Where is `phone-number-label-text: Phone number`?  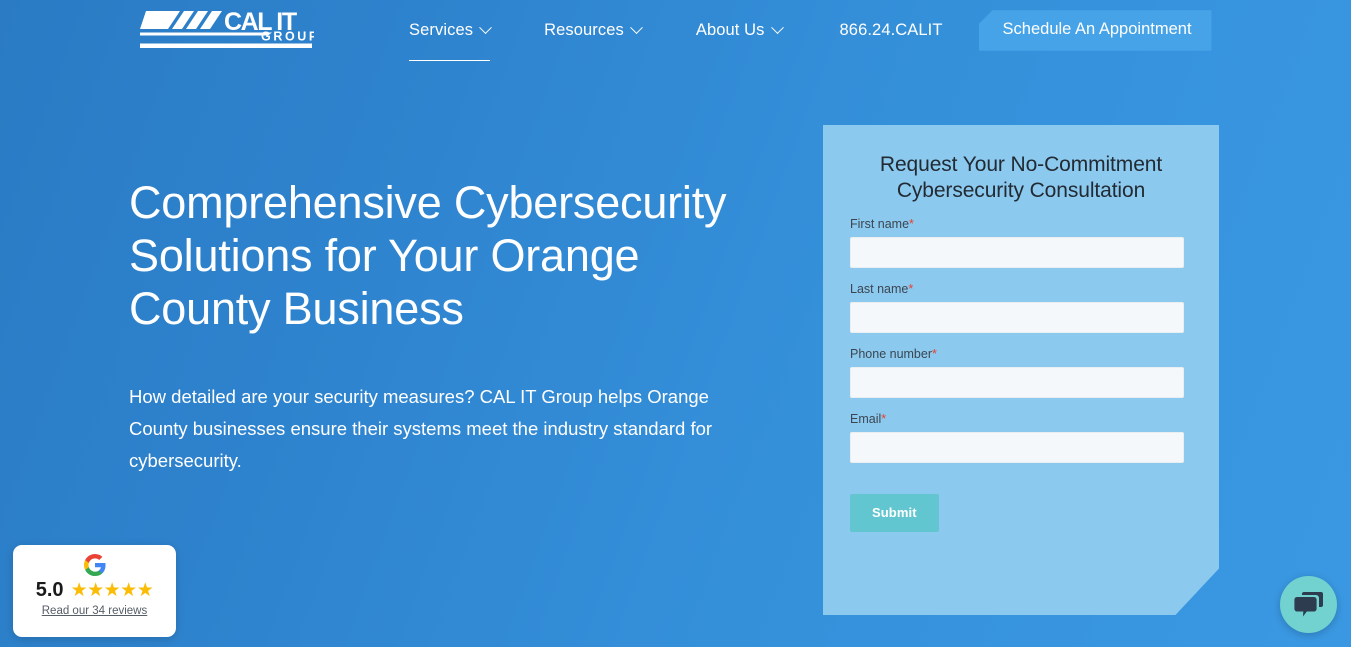
phone-number-label-text: Phone number is located at coordinates (891, 354).